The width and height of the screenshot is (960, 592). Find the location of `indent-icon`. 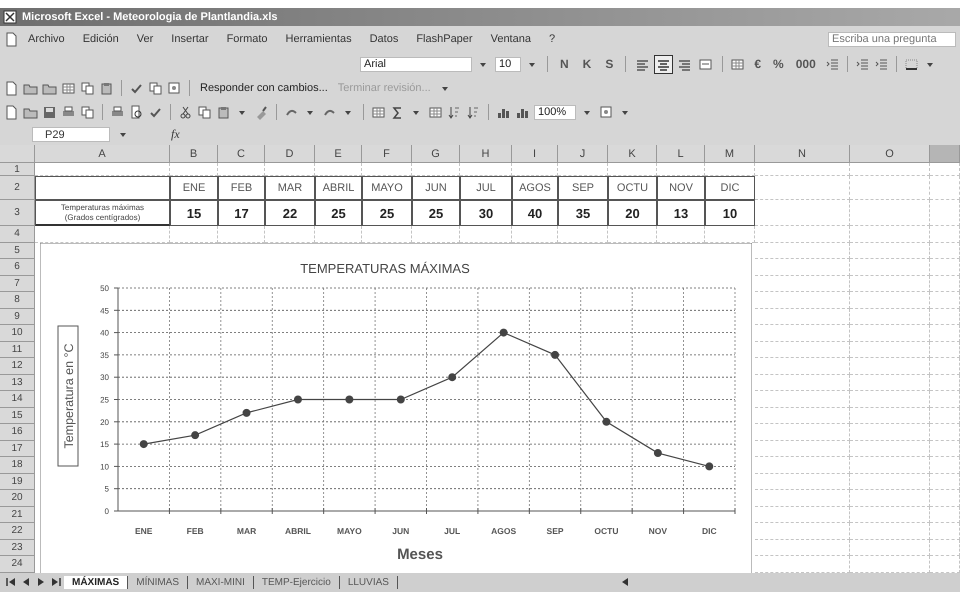

indent-icon is located at coordinates (881, 64).